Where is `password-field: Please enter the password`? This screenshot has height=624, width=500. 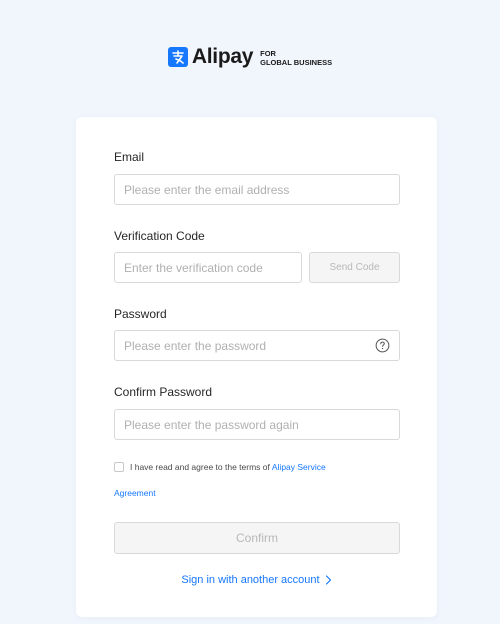
password-field: Please enter the password is located at coordinates (257, 345).